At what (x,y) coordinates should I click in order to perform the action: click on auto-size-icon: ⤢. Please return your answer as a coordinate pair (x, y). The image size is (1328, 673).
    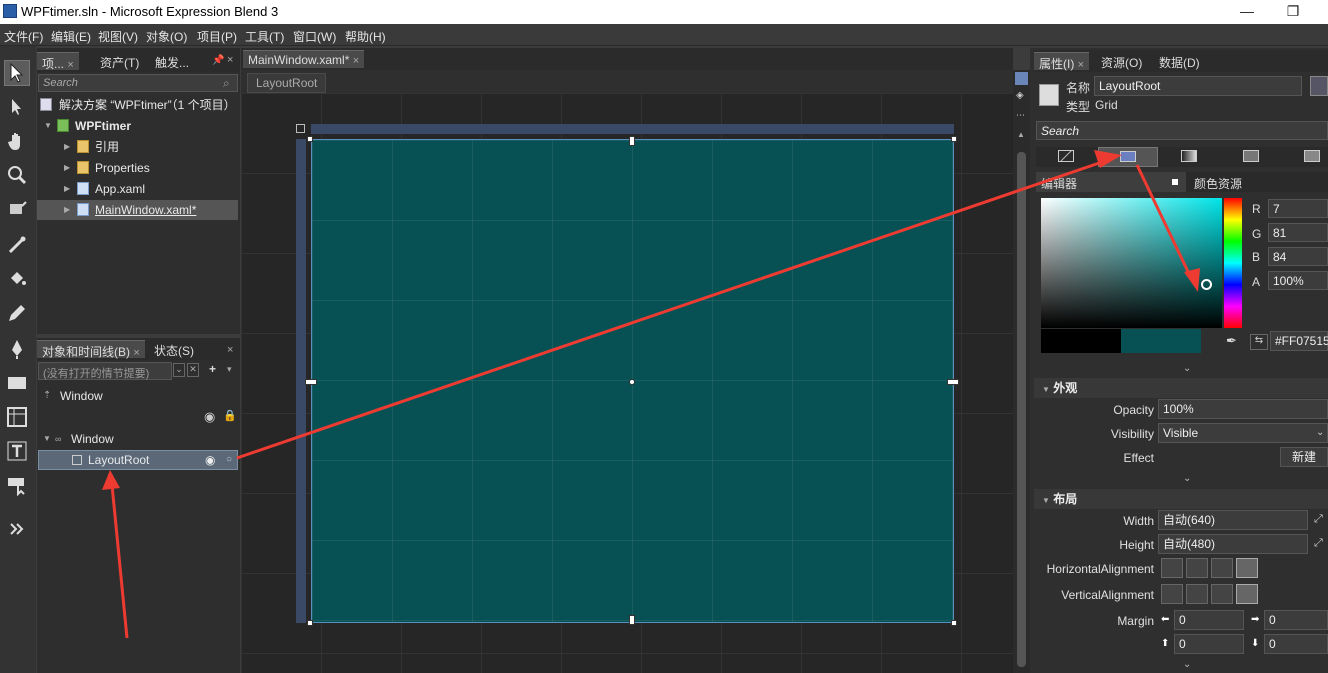
    Looking at the image, I should click on (1318, 519).